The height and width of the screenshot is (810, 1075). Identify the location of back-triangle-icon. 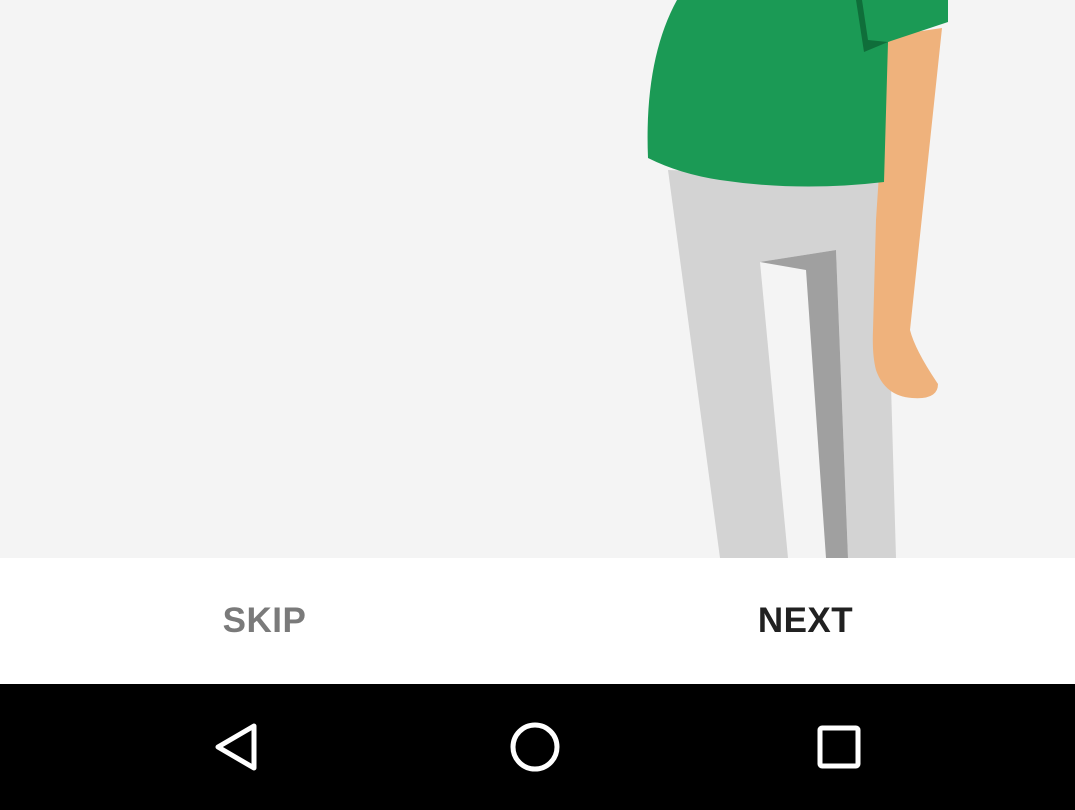
(236, 747).